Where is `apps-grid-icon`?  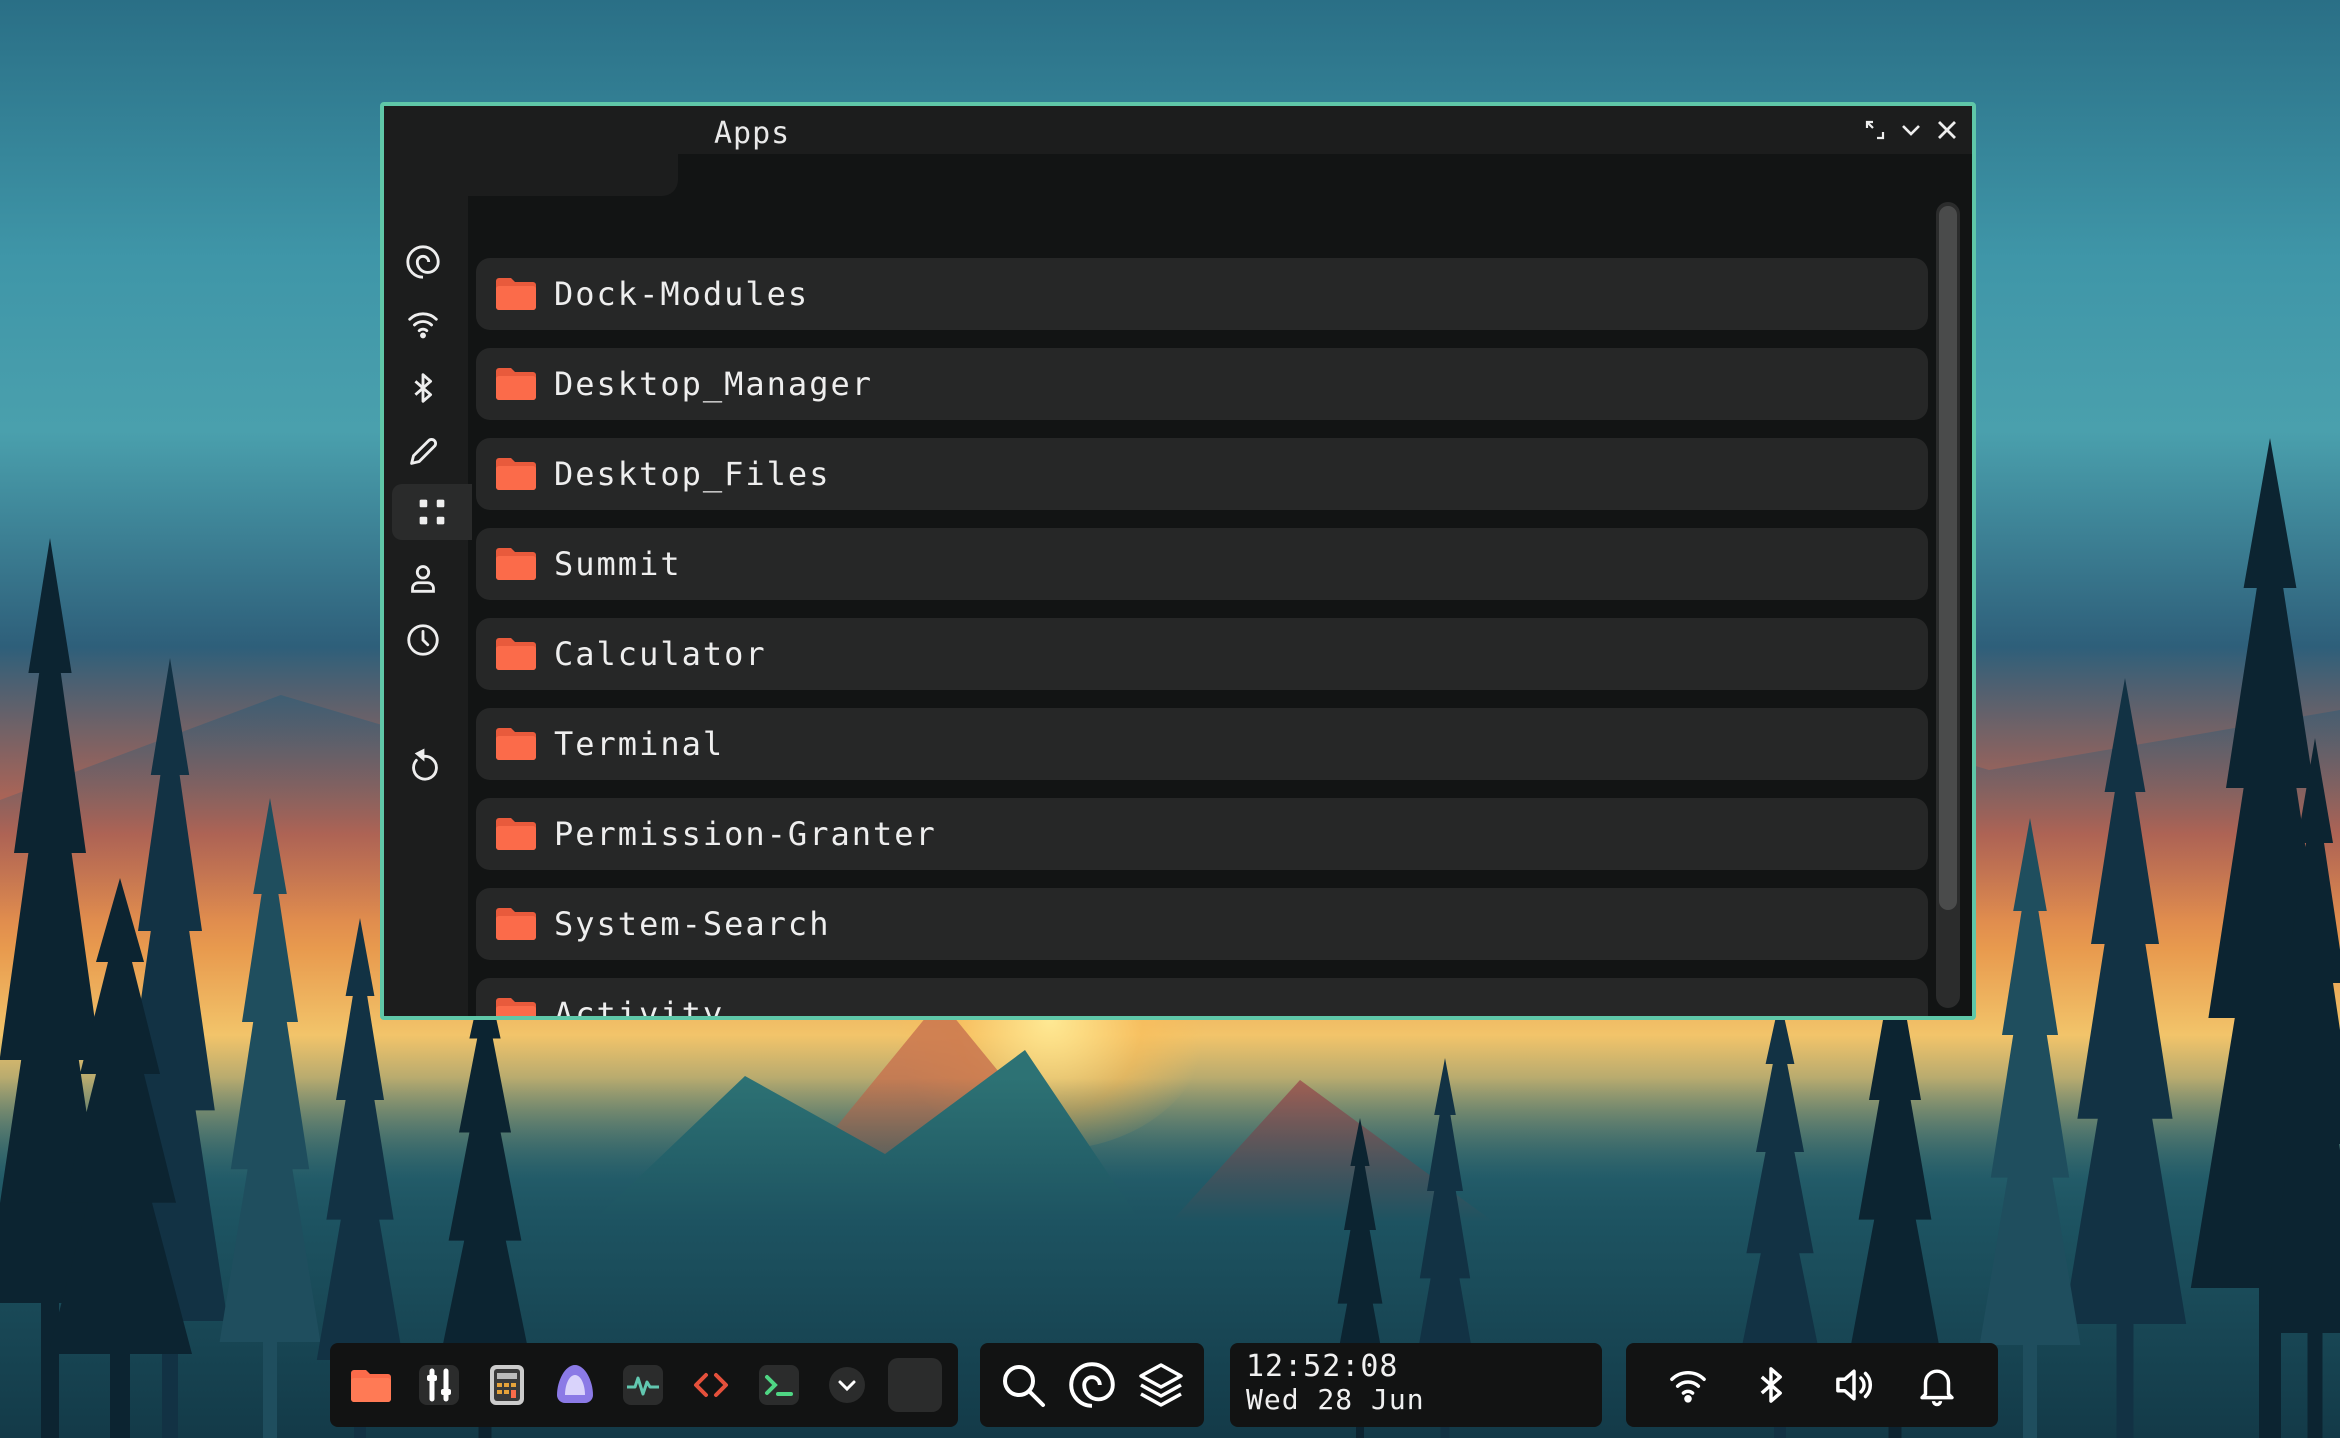 apps-grid-icon is located at coordinates (432, 512).